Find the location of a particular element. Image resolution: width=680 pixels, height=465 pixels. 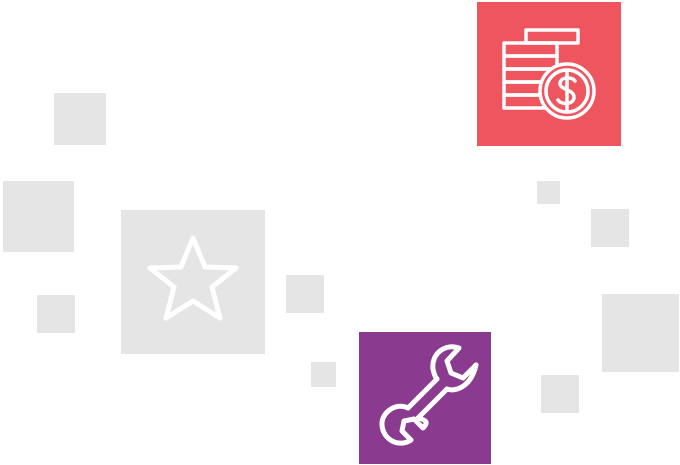

wrench-icon is located at coordinates (425, 398).